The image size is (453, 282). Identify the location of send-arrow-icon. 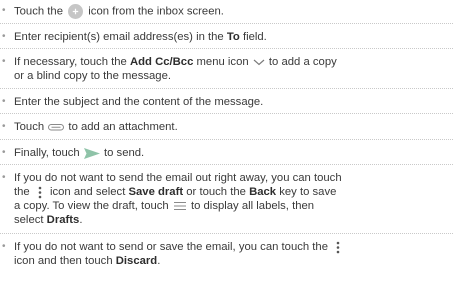
(92, 153).